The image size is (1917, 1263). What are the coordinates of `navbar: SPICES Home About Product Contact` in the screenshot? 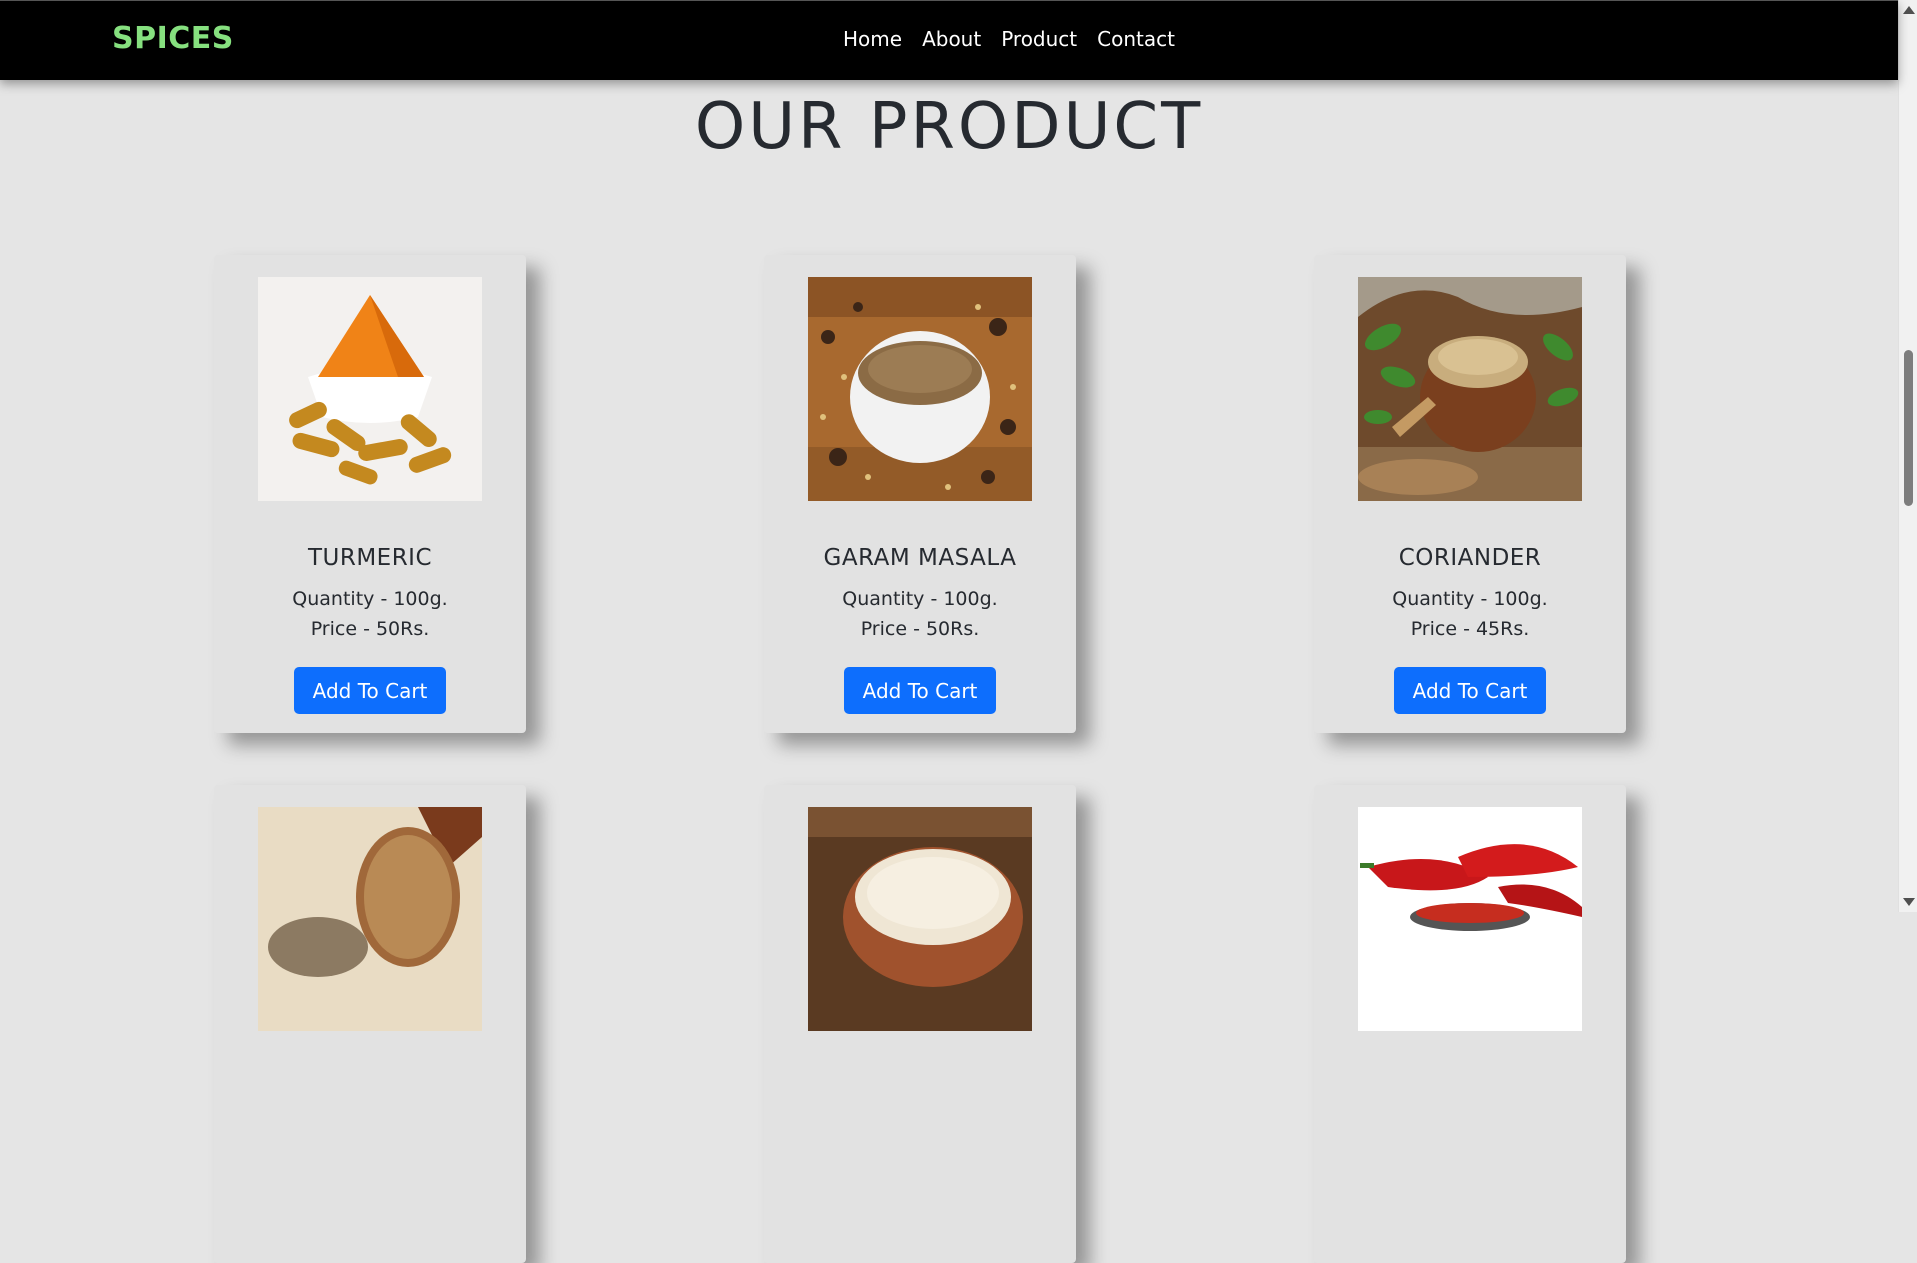 It's located at (949, 40).